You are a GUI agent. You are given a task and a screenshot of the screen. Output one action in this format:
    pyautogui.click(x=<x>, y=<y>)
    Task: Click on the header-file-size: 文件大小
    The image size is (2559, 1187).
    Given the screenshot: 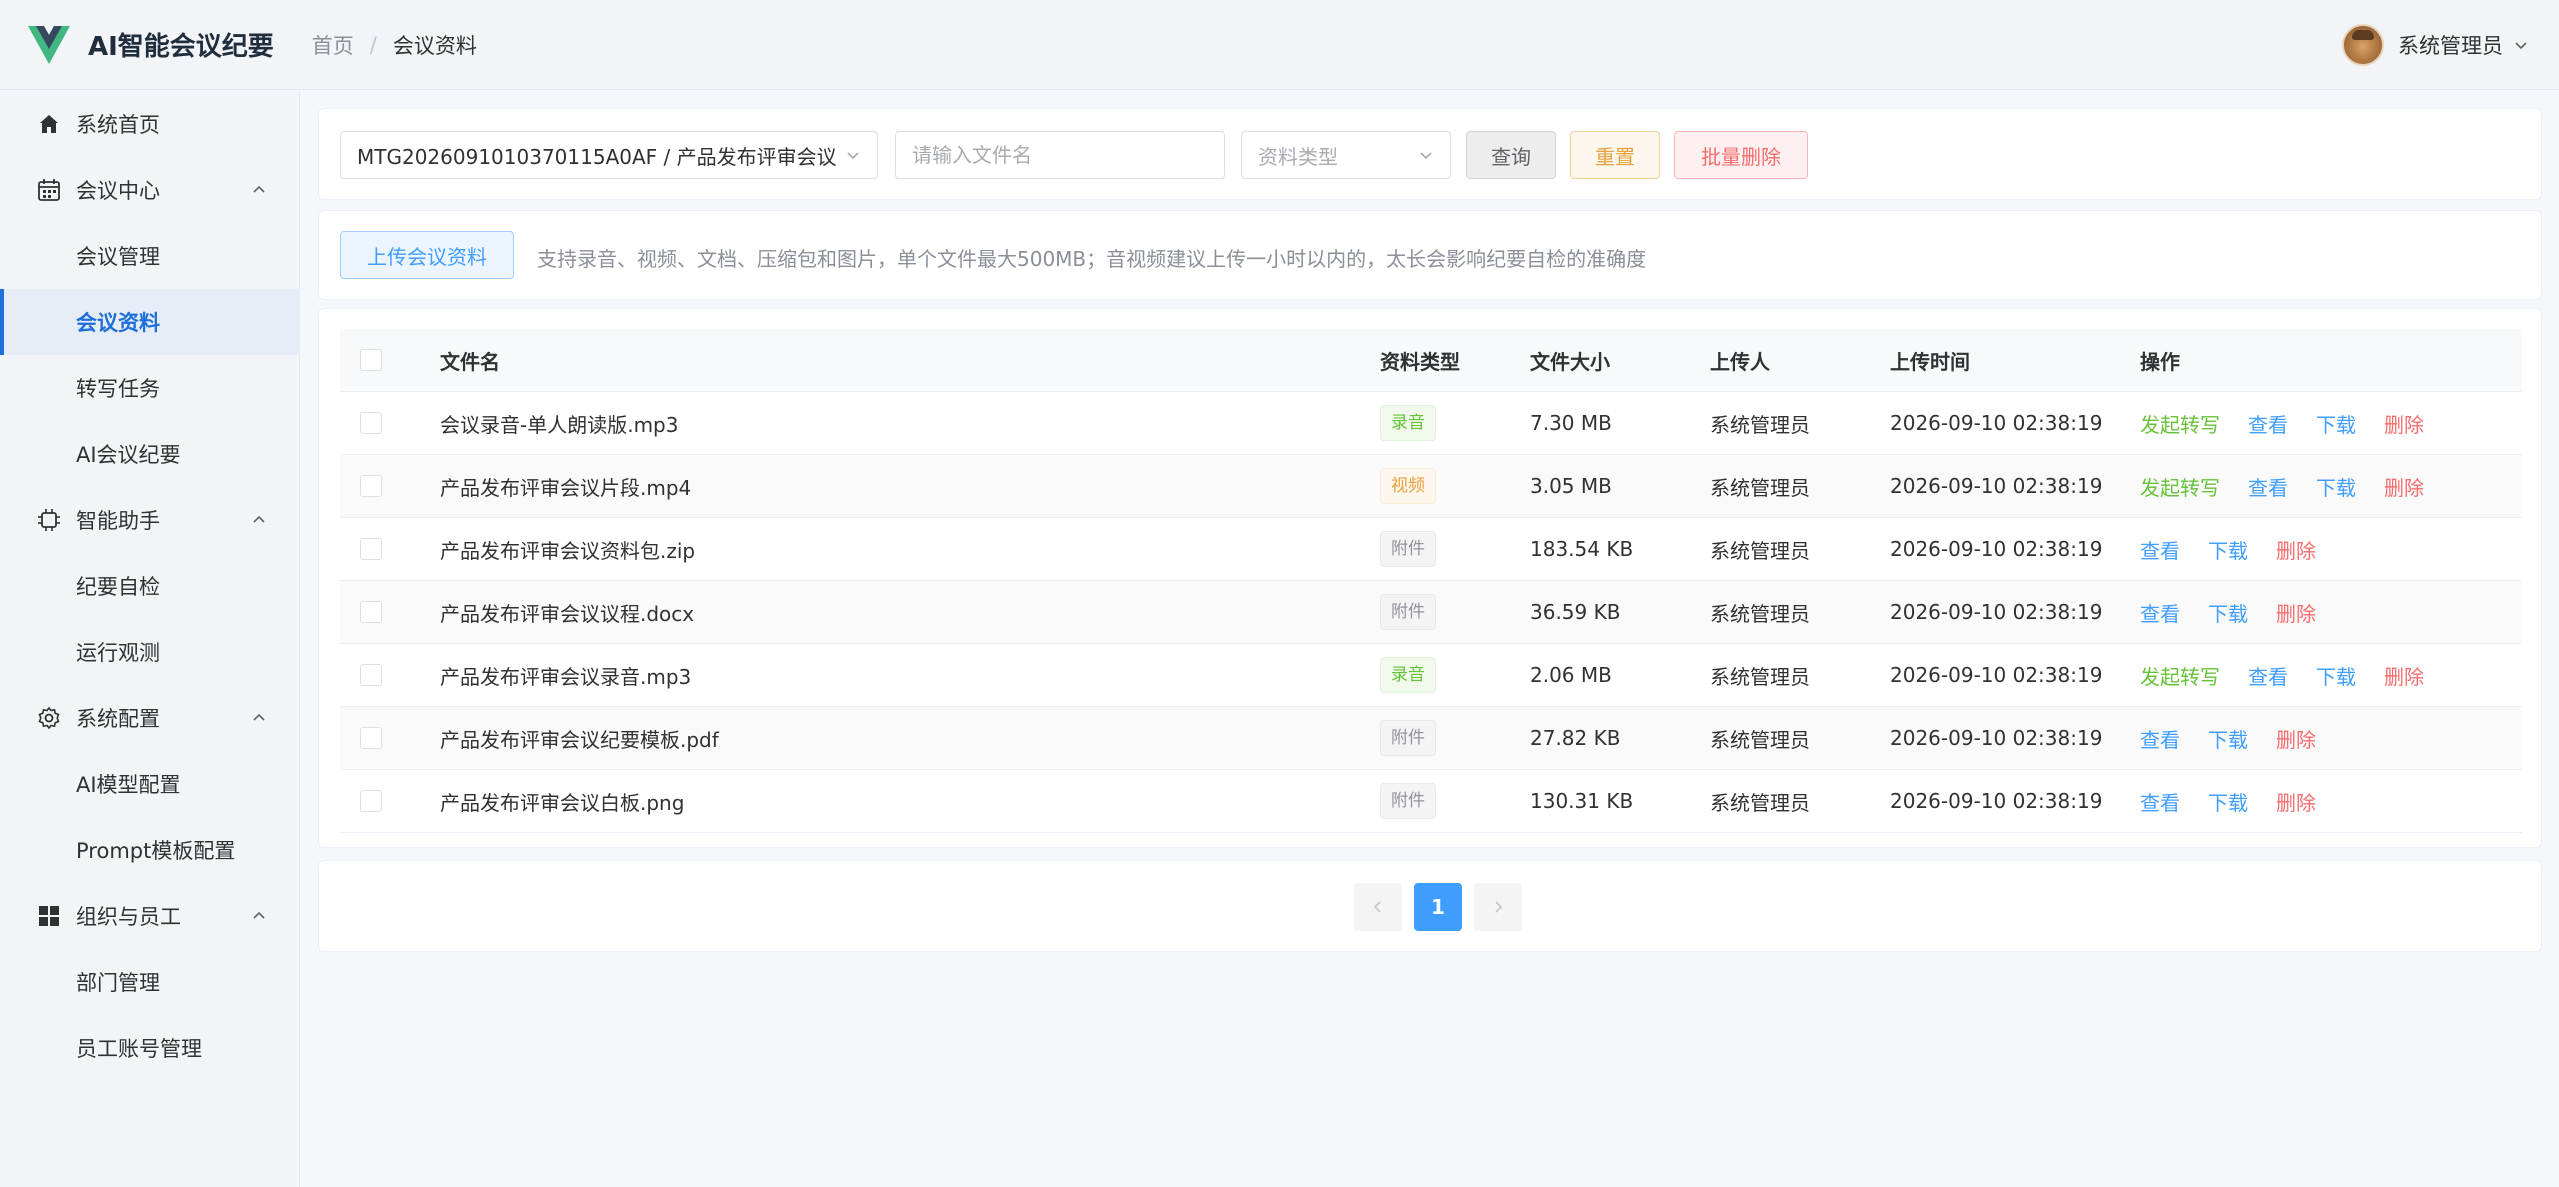 What is the action you would take?
    pyautogui.click(x=1570, y=361)
    